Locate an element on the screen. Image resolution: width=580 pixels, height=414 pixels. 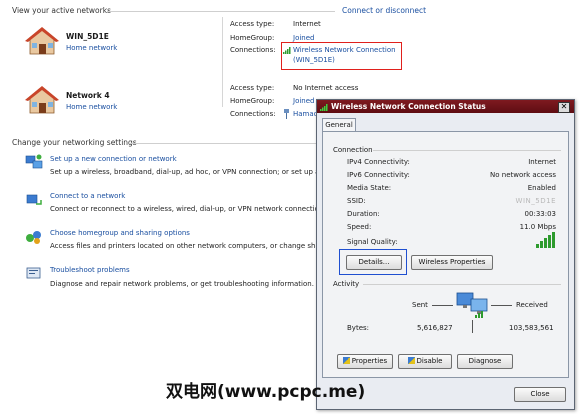
dialog-title-bar: Wireless Network Connection Status ✕ is located at coordinates (445, 106).